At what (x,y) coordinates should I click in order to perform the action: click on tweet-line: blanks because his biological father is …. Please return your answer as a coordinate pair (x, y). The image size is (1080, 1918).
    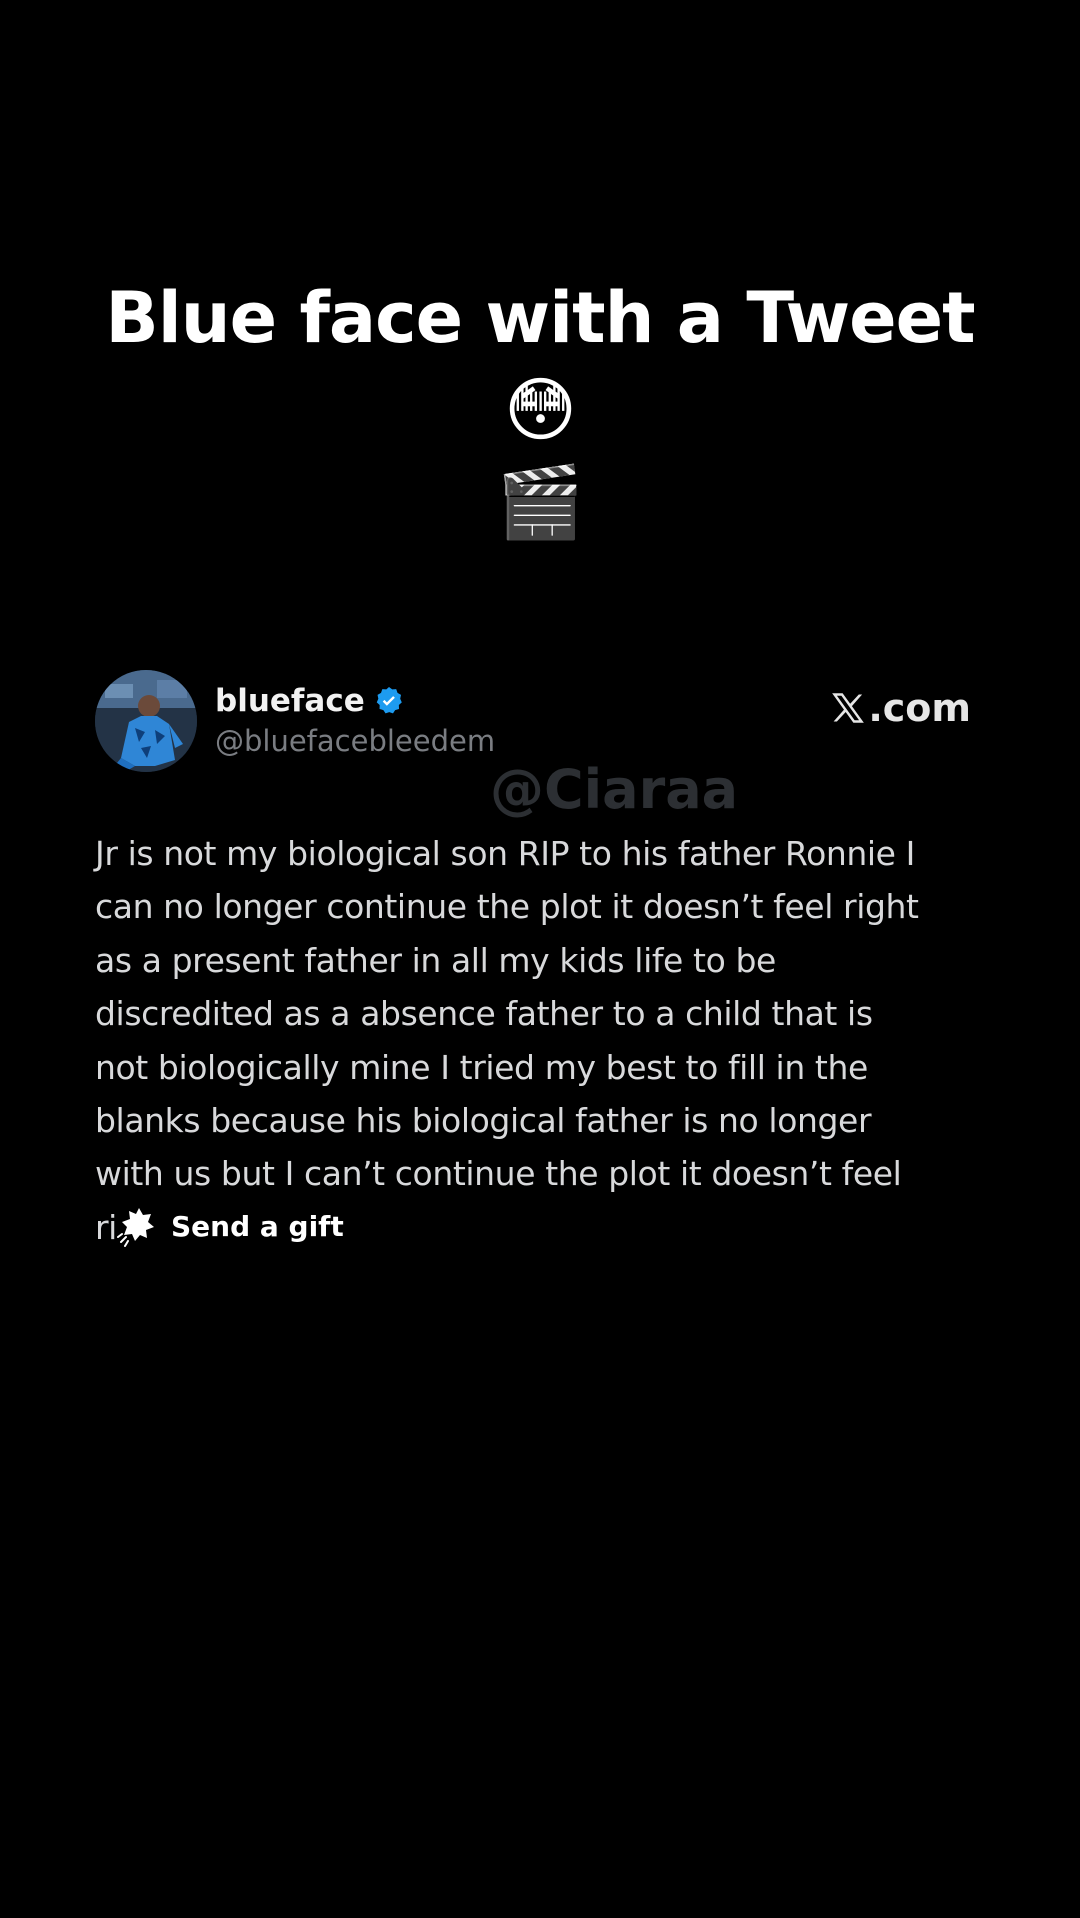
    Looking at the image, I should click on (483, 1121).